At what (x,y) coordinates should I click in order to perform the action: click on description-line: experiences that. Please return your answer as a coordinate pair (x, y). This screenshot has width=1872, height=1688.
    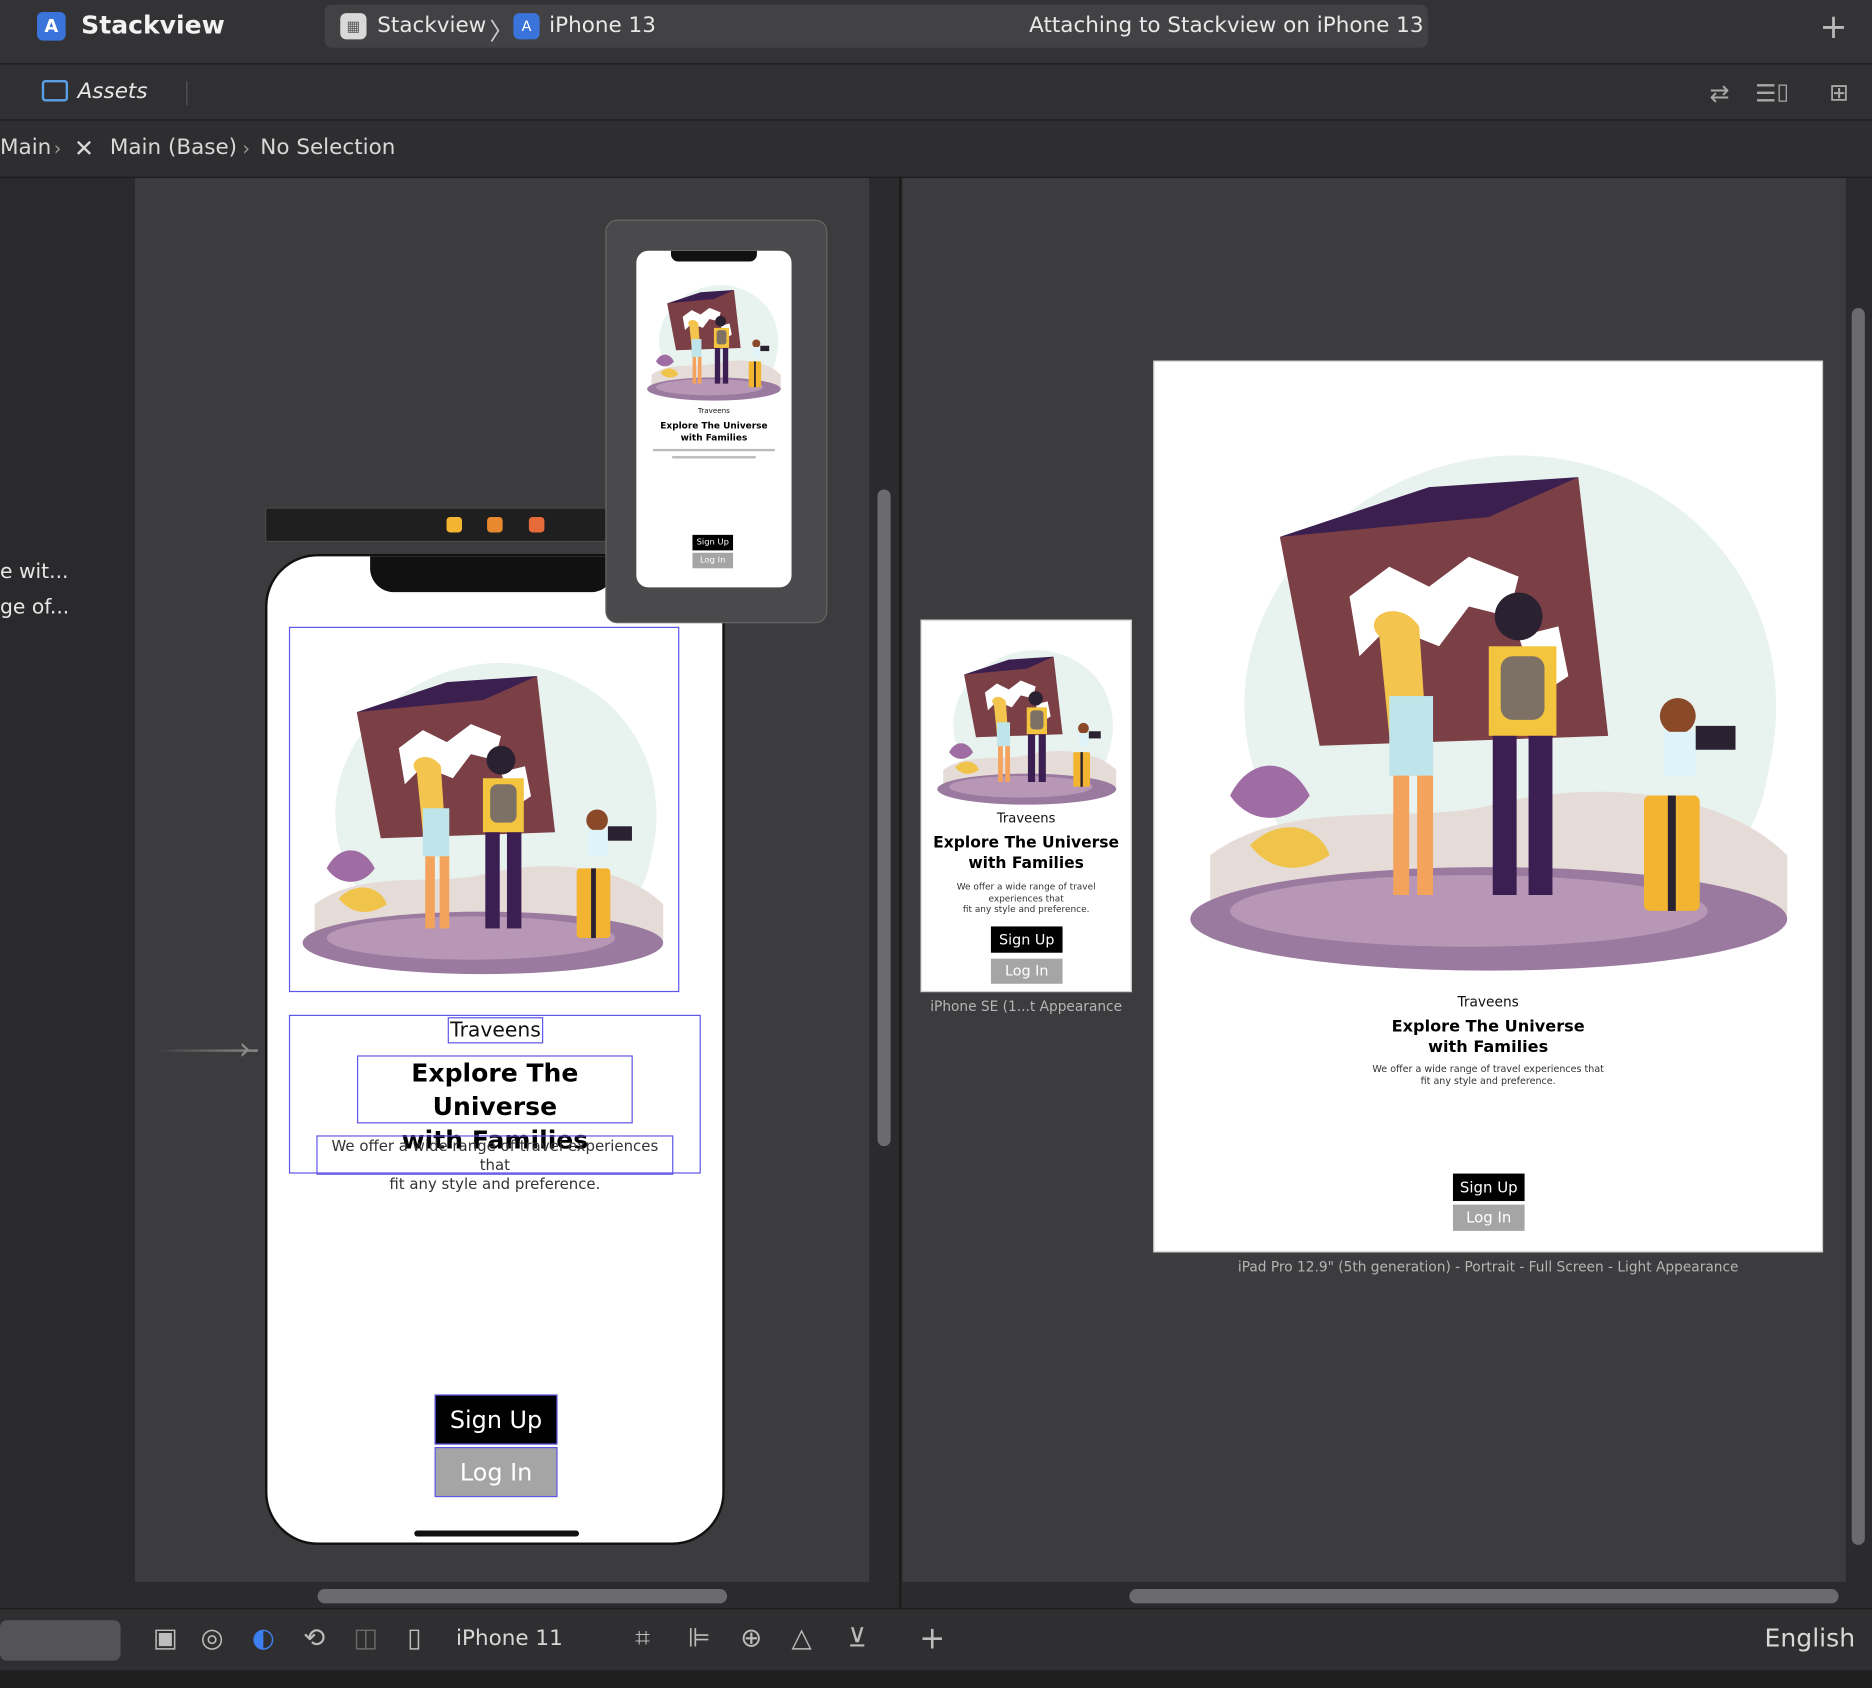
    Looking at the image, I should click on (1026, 898).